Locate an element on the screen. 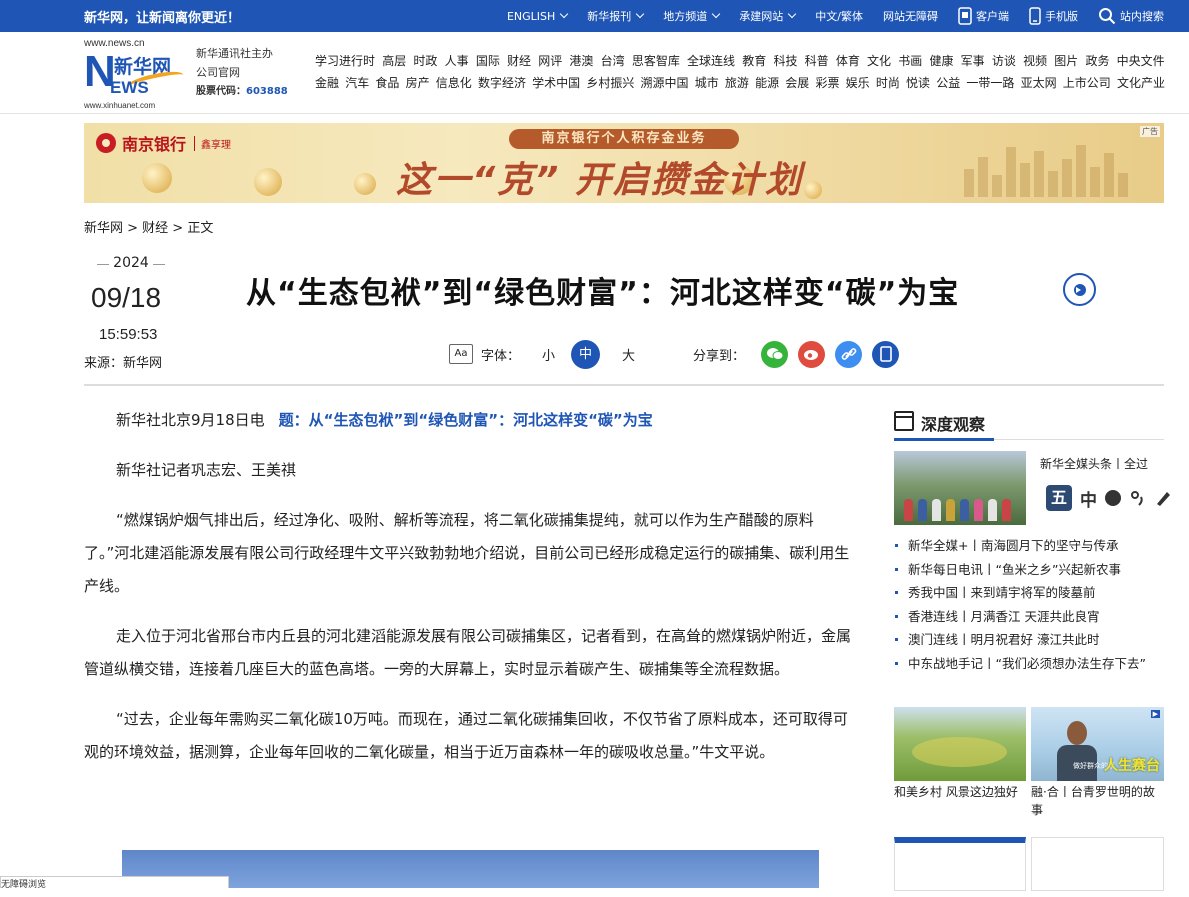 Image resolution: width=1189 pixels, height=897 pixels. reader-chinese-button: 中 is located at coordinates (1088, 498).